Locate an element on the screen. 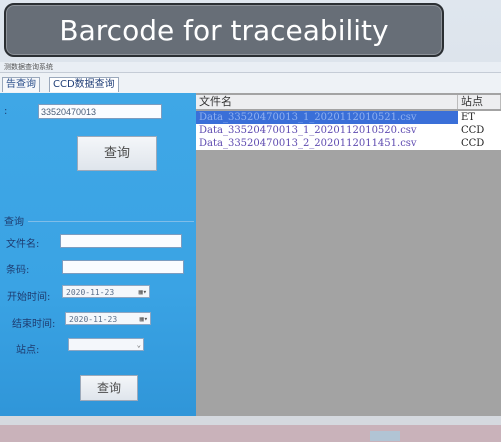 This screenshot has height=442, width=501. taskbar-item is located at coordinates (385, 436).